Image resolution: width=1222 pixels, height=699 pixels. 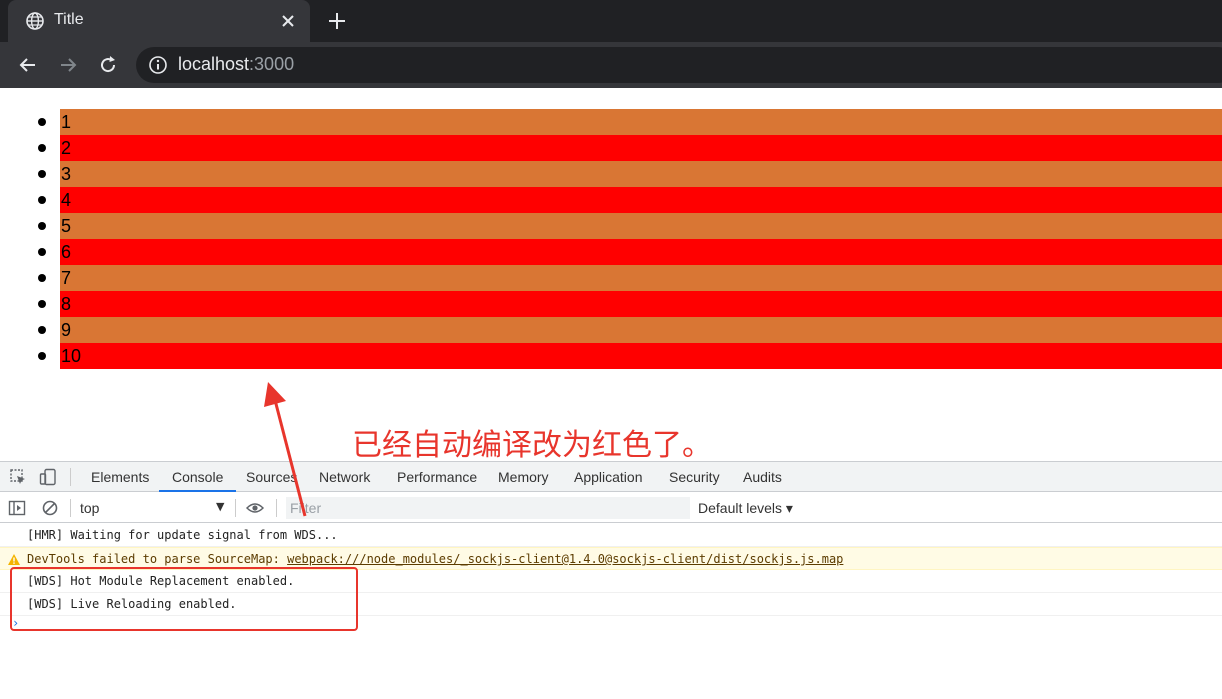 I want to click on console-filterbar: top ▼ Default levels ▾, so click(x=611, y=508).